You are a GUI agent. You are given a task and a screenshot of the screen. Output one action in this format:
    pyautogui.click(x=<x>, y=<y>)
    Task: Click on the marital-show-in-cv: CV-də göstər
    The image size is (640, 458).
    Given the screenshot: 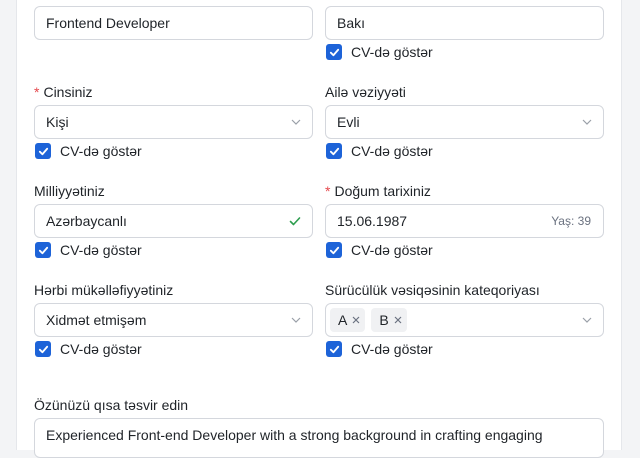 What is the action you would take?
    pyautogui.click(x=379, y=151)
    